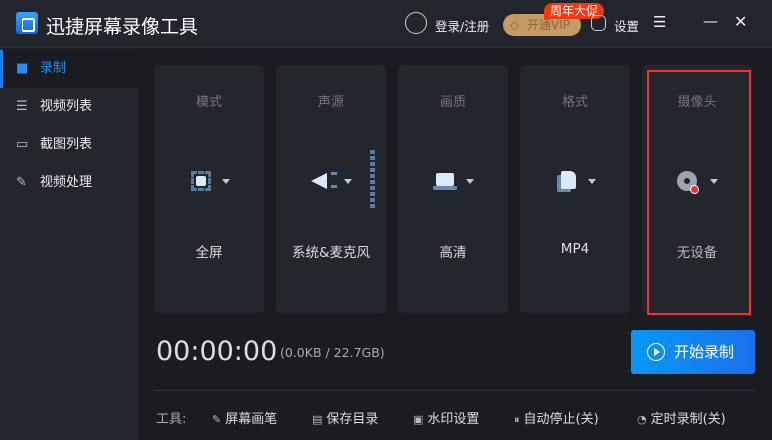  What do you see at coordinates (372, 179) in the screenshot?
I see `volume-meter` at bounding box center [372, 179].